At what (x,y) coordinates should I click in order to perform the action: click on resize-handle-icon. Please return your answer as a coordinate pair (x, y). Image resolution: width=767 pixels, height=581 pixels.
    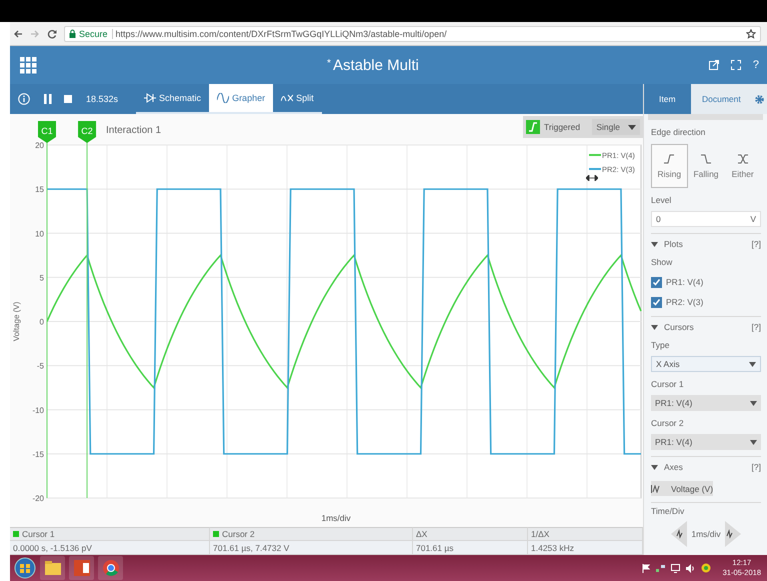
    Looking at the image, I should click on (592, 178).